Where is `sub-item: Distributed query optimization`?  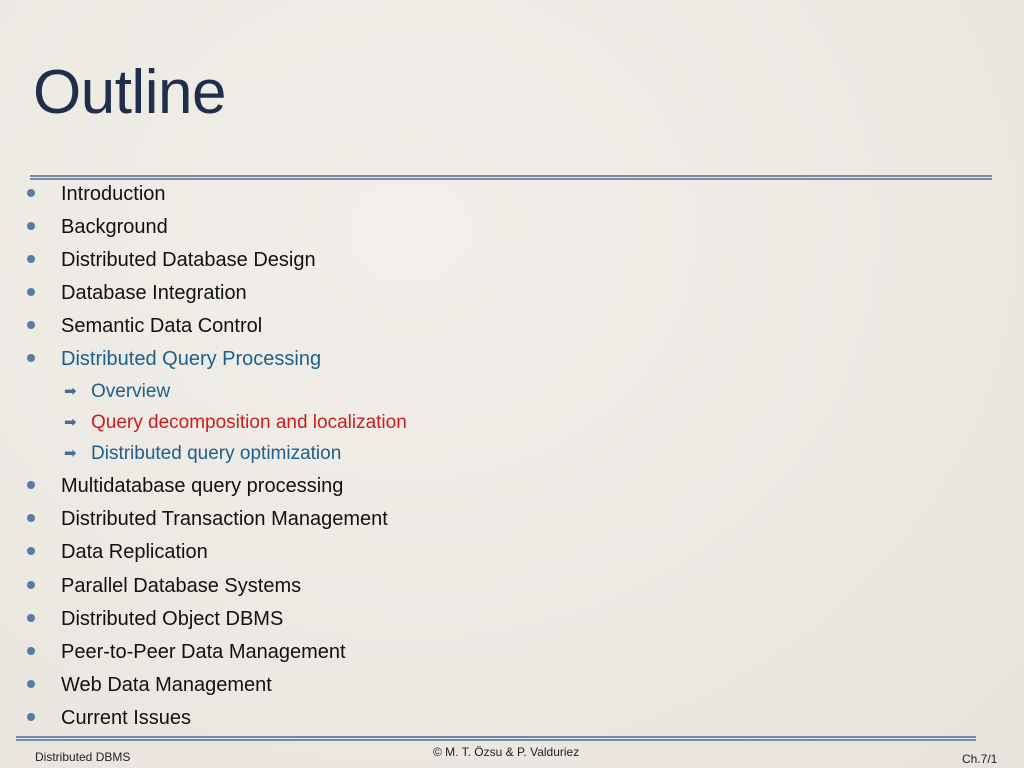 sub-item: Distributed query optimization is located at coordinates (216, 453).